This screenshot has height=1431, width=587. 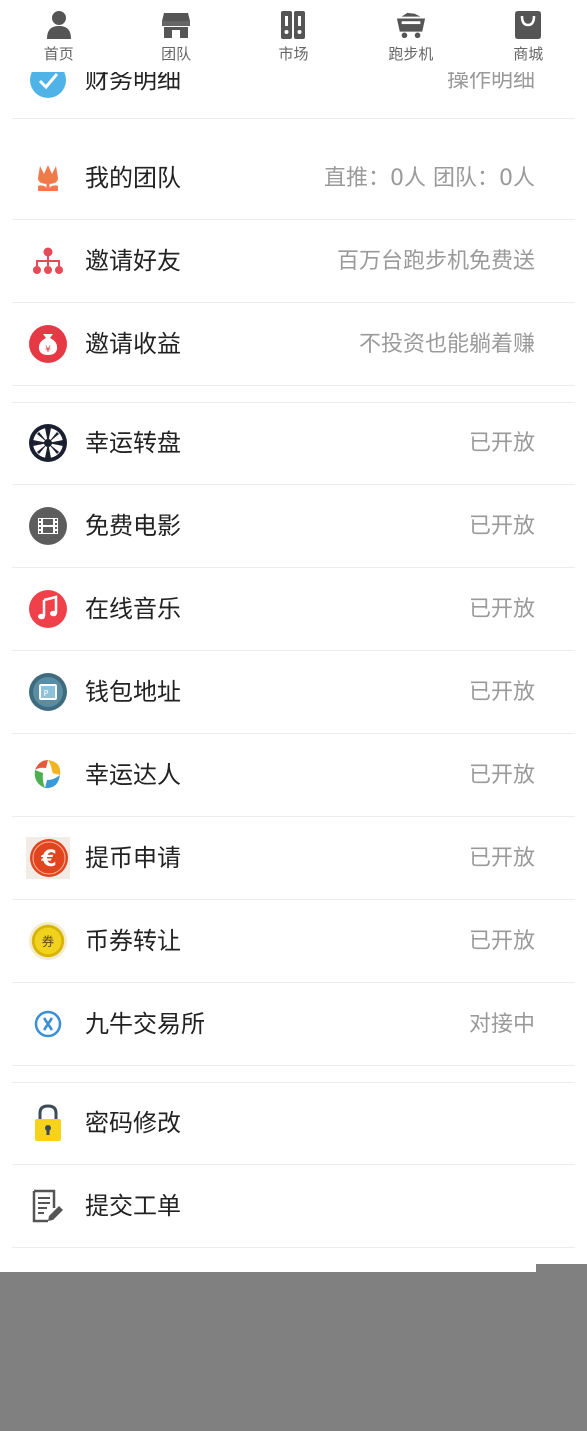 I want to click on row-withdraw-request: € 提币申请 已开放, so click(x=293, y=858).